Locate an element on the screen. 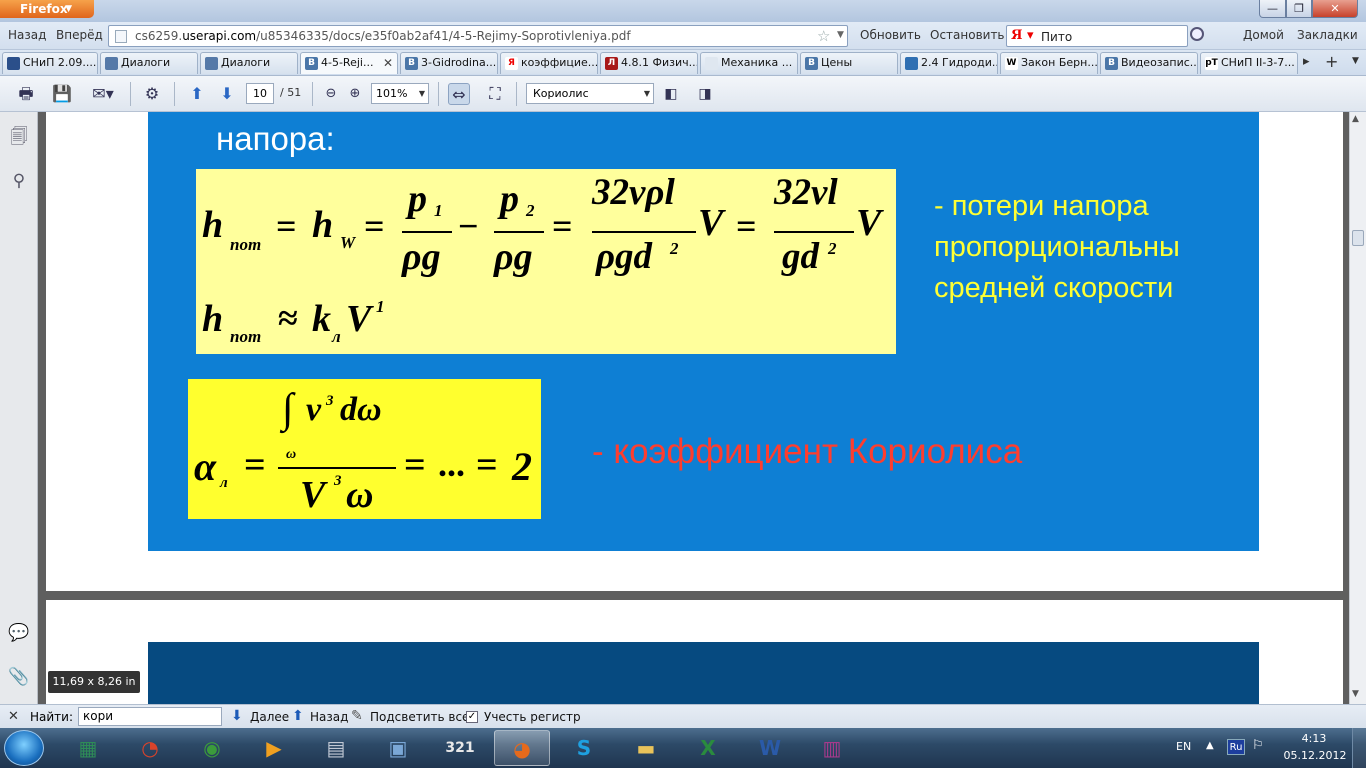 The image size is (1366, 768). search-icon is located at coordinates (1197, 34).